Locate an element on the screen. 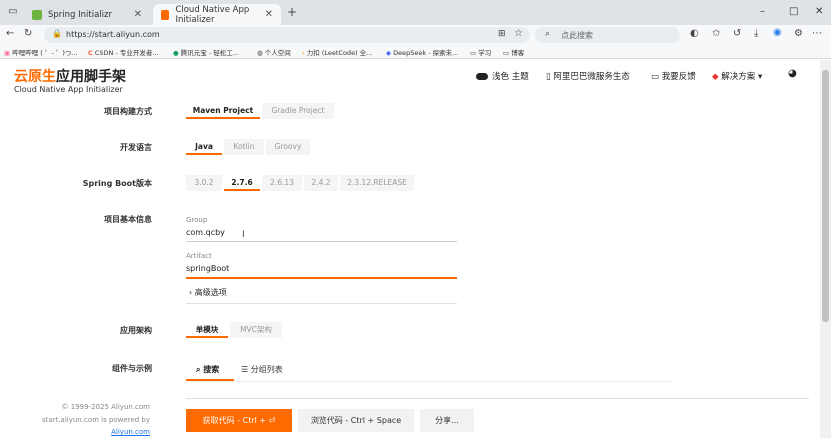  url-text: https://start.aliyun.com is located at coordinates (113, 34).